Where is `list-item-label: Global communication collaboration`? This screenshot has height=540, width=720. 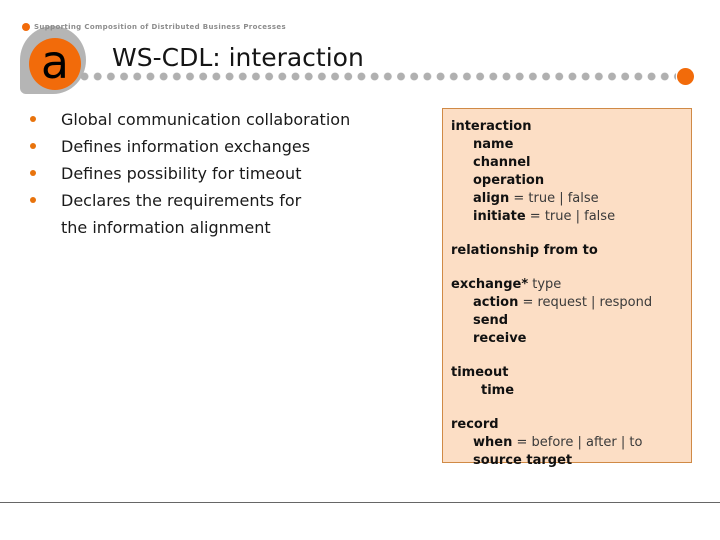 list-item-label: Global communication collaboration is located at coordinates (206, 119).